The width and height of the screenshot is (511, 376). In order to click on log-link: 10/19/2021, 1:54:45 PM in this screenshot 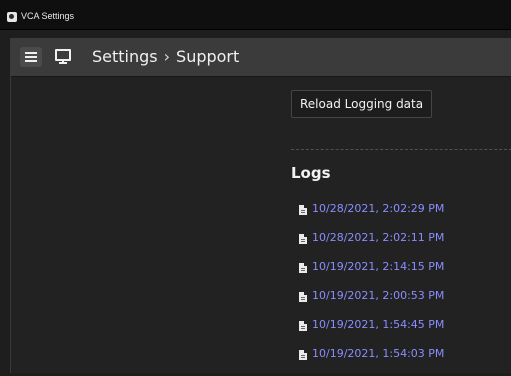, I will do `click(378, 324)`.